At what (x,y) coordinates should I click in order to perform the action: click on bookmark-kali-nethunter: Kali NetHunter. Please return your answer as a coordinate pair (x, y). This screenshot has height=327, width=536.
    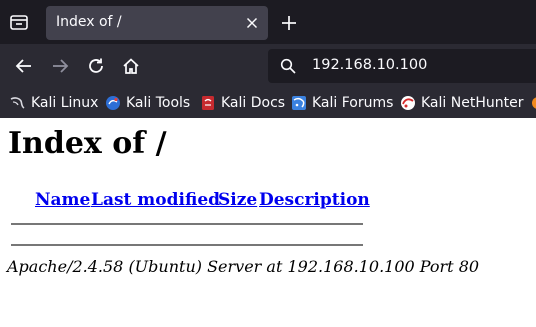
    Looking at the image, I should click on (461, 103).